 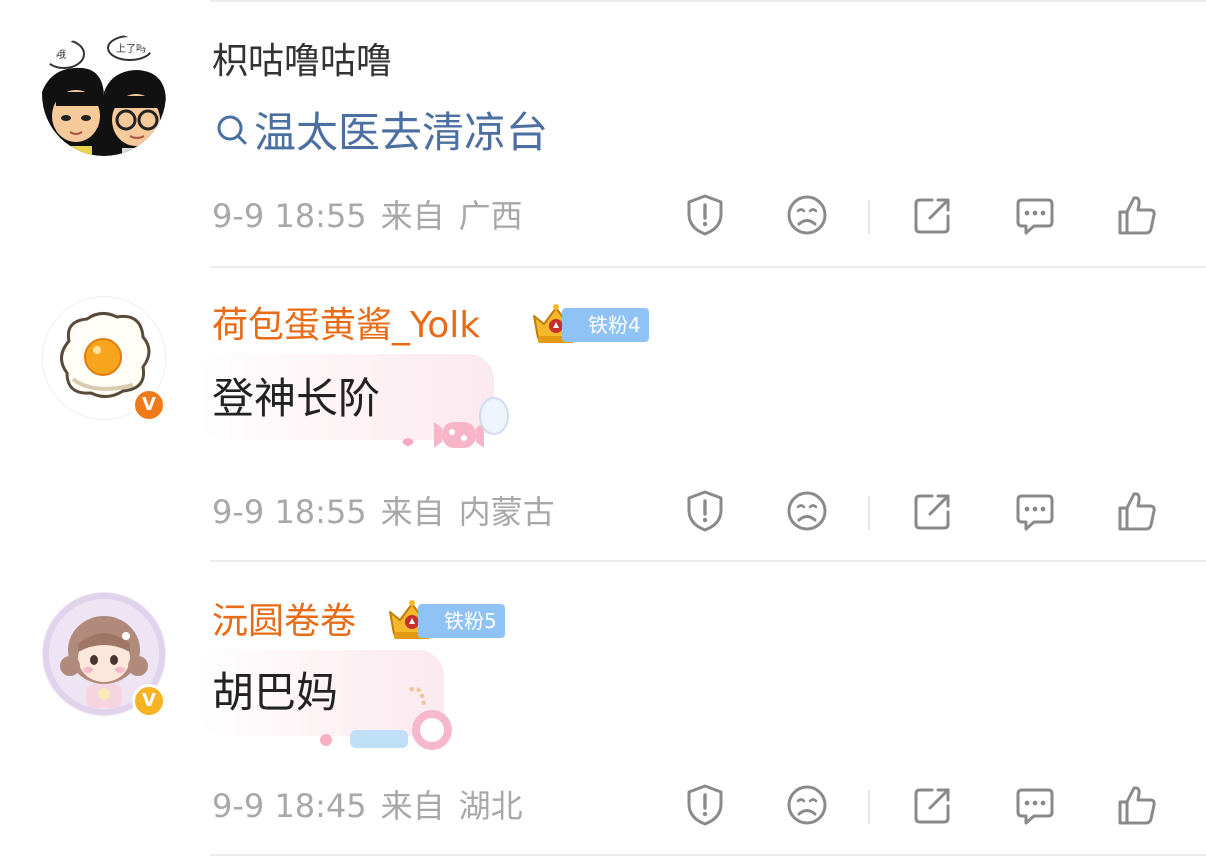 I want to click on svg-text: 哦, so click(x=61, y=55).